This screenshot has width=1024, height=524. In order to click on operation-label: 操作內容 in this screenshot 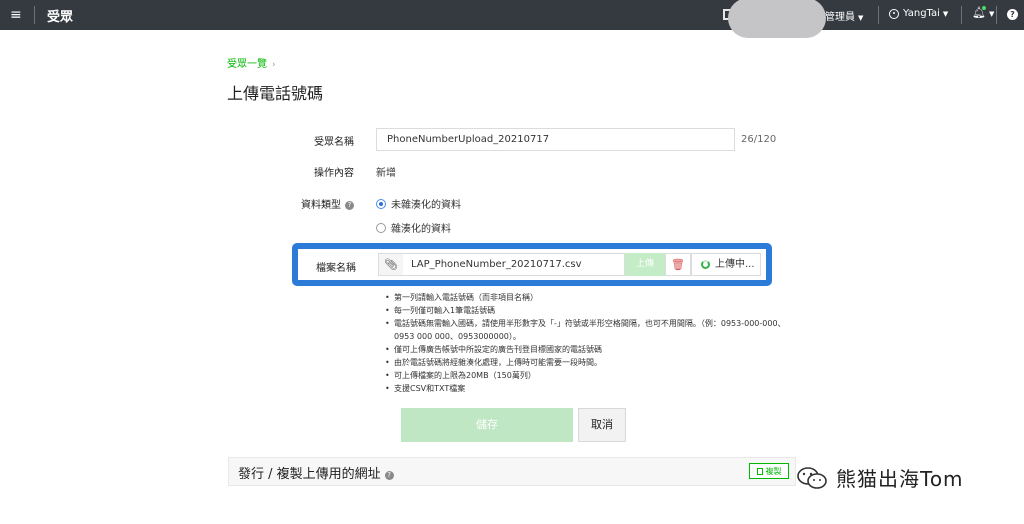, I will do `click(334, 173)`.